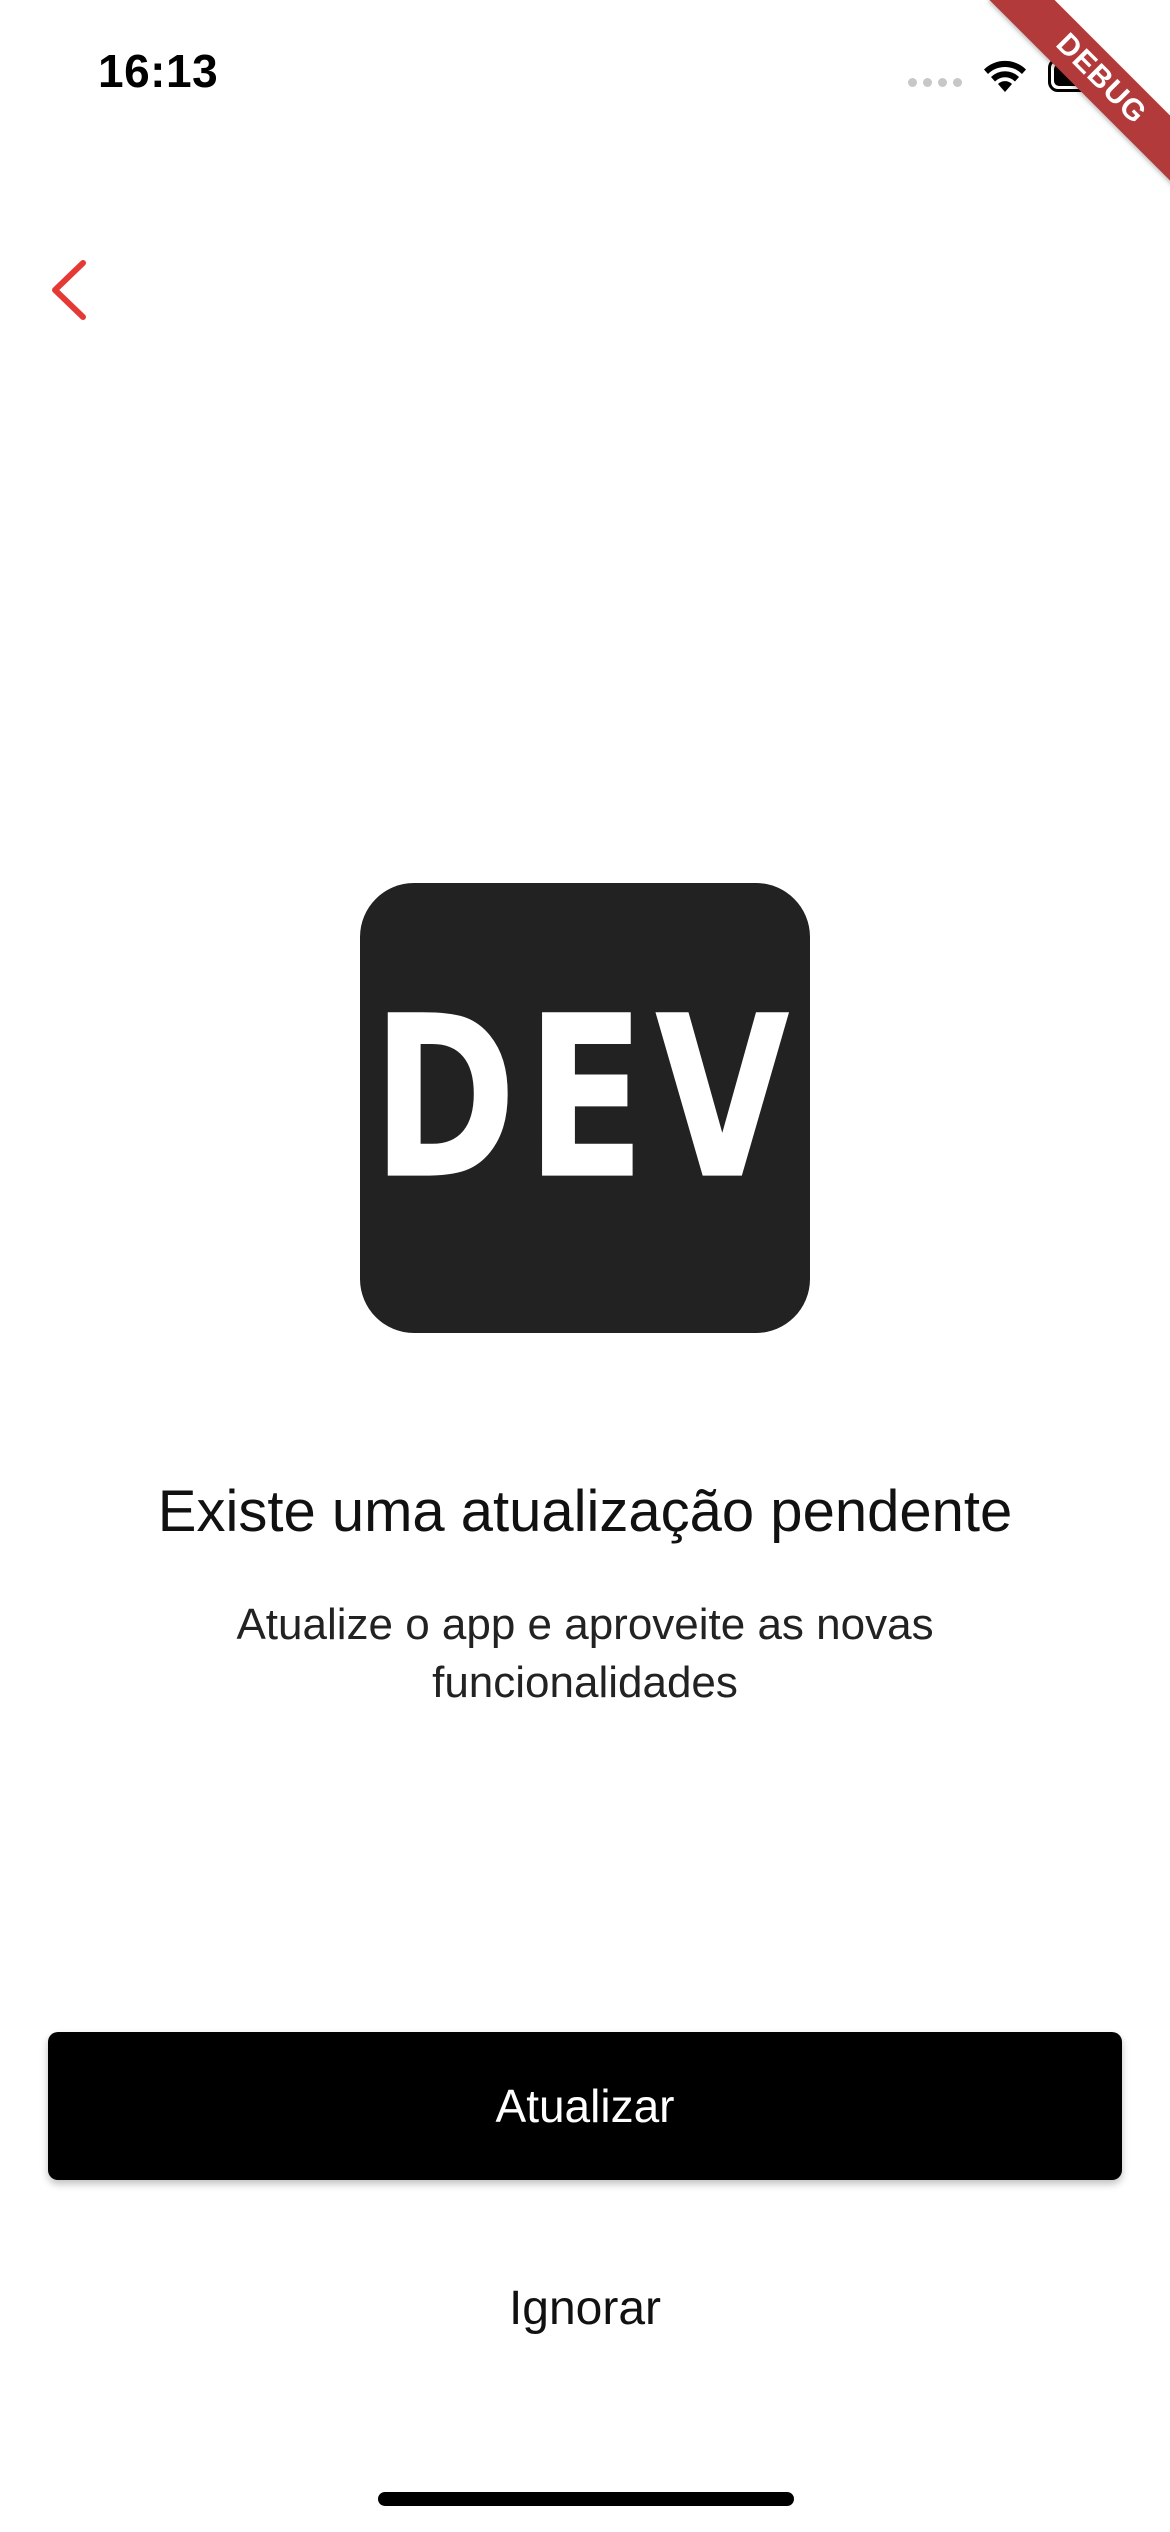  Describe the element at coordinates (585, 2308) in the screenshot. I see `ignore-button: Ignorar` at that location.